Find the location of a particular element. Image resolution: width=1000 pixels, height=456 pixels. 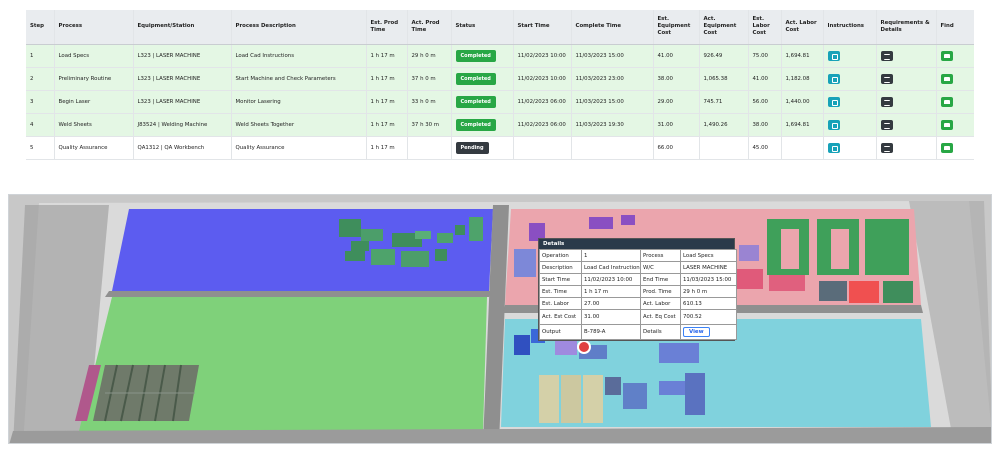

cell-act-prod-time: 37 h 0 m is located at coordinates (428, 79).